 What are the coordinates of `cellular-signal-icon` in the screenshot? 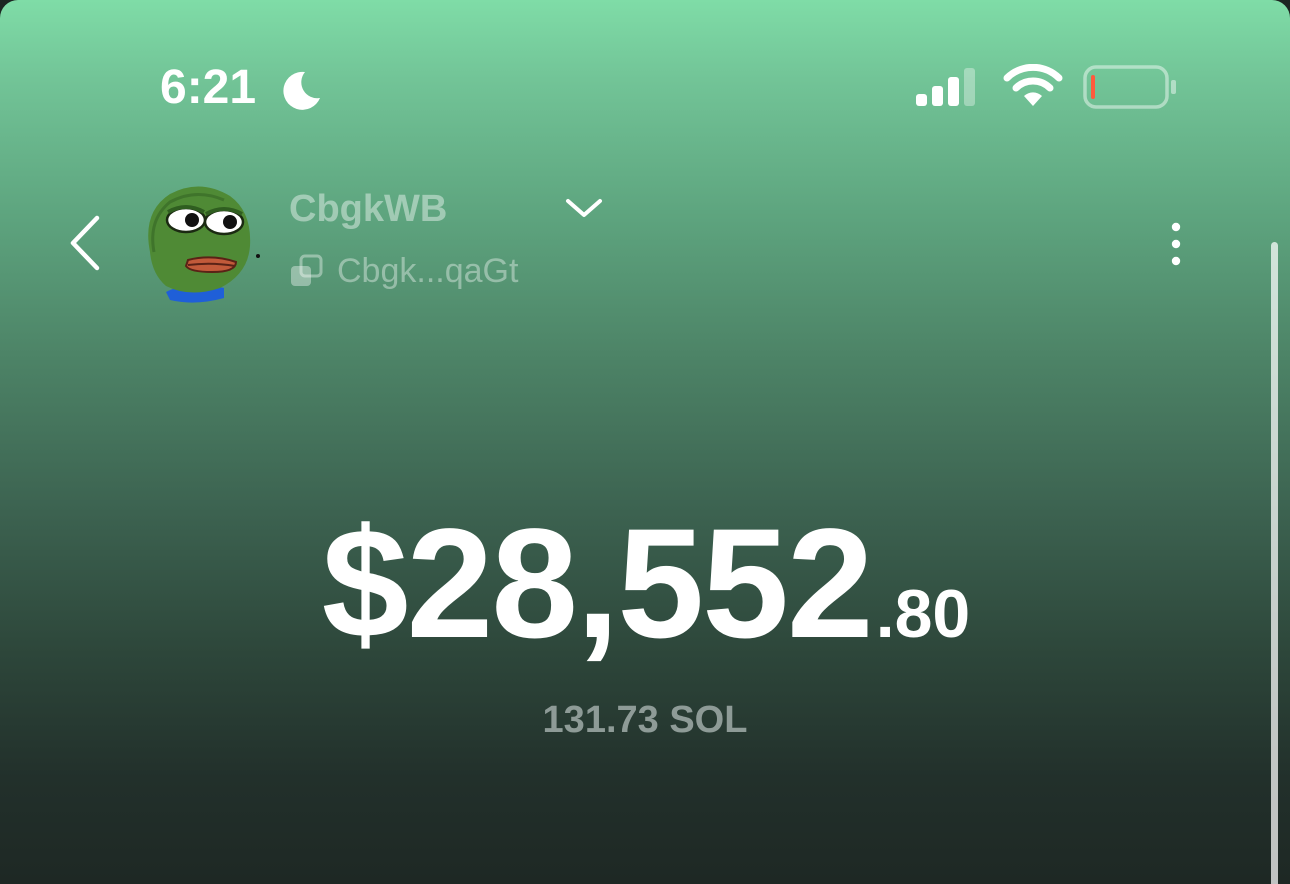 It's located at (945, 87).